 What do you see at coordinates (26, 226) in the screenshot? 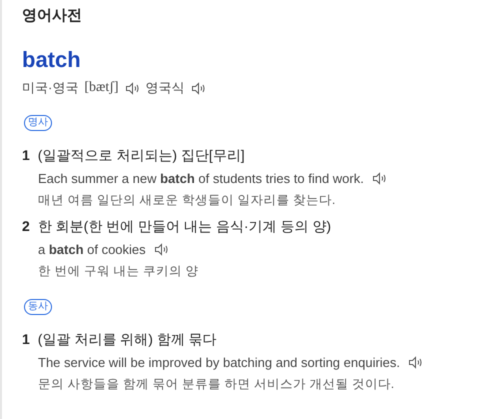
I see `sense-number: 2` at bounding box center [26, 226].